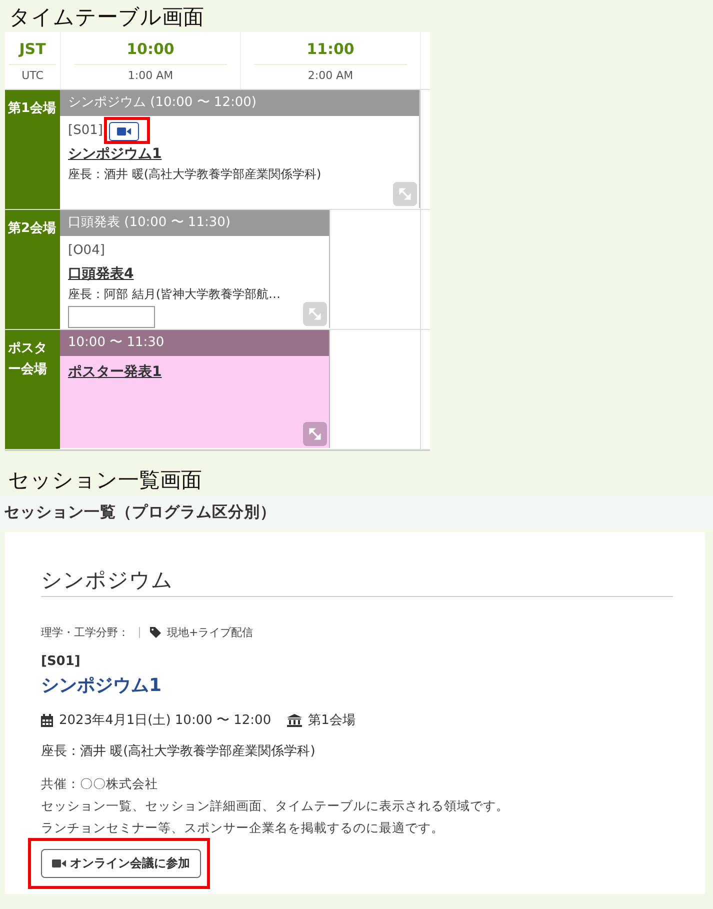  Describe the element at coordinates (294, 720) in the screenshot. I see `building-icon` at that location.